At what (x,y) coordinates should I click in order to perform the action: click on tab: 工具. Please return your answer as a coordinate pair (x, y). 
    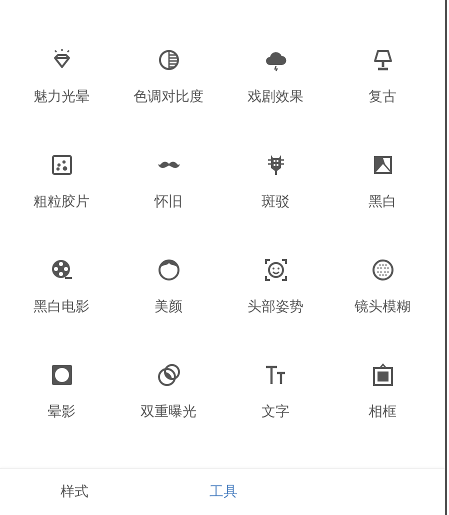
    Looking at the image, I should click on (223, 492).